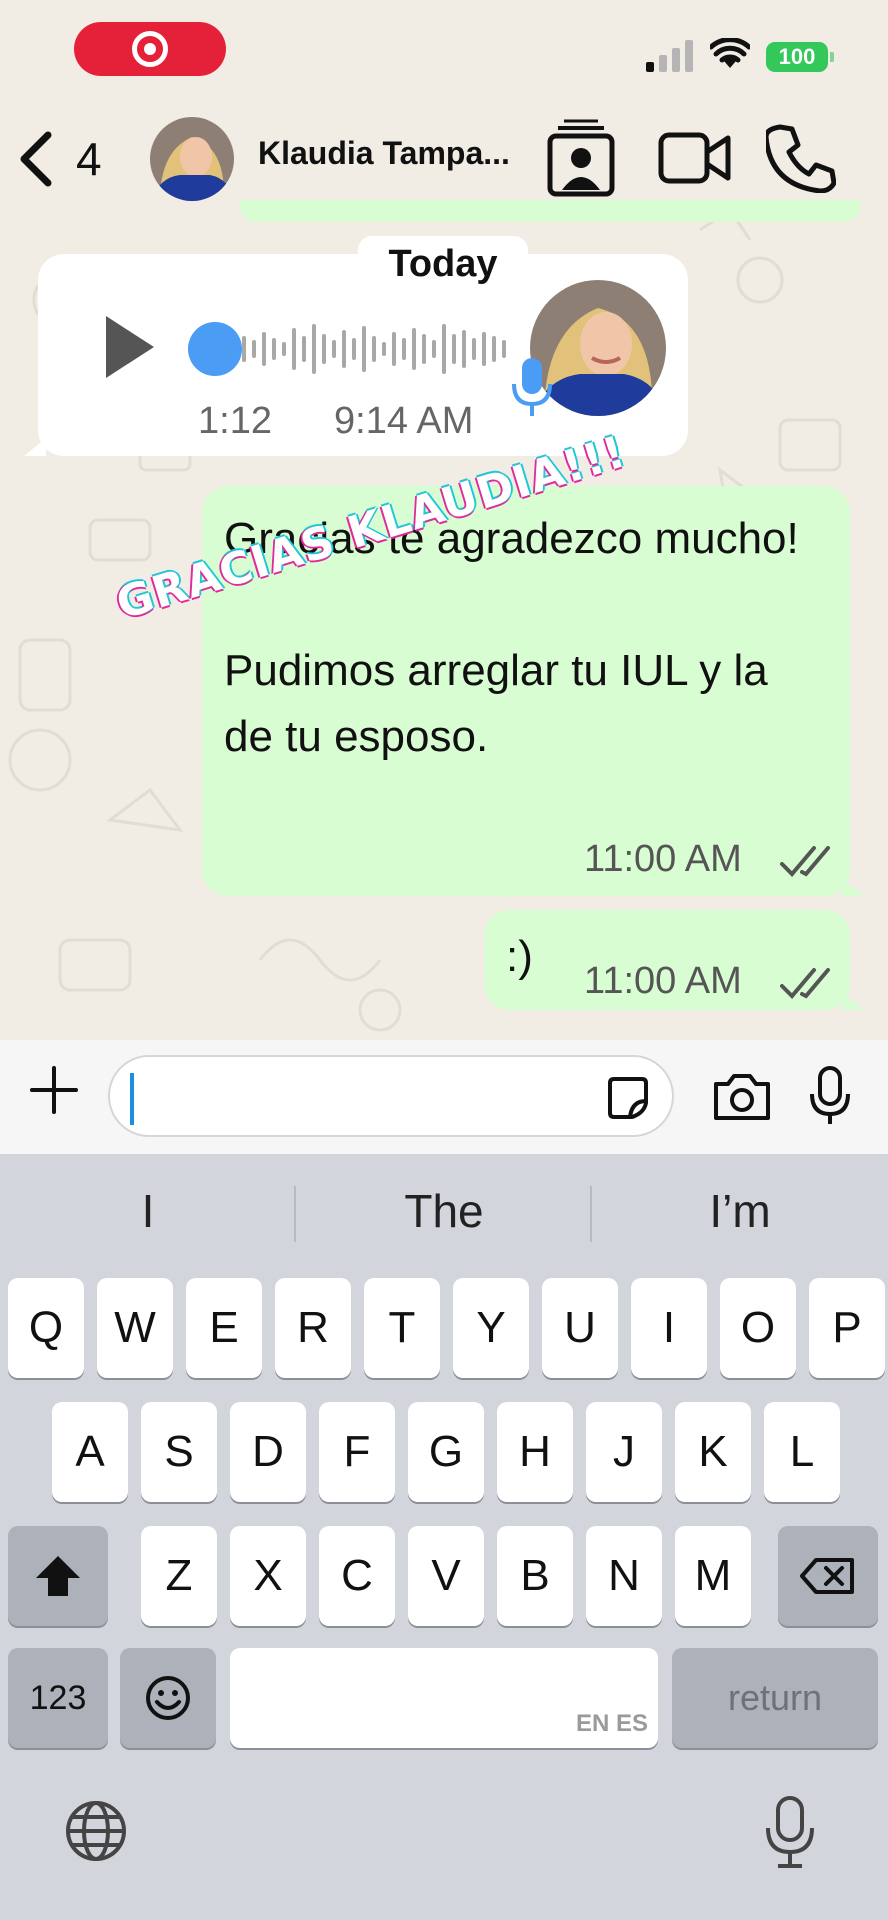  What do you see at coordinates (268, 1452) in the screenshot?
I see `key-d: D` at bounding box center [268, 1452].